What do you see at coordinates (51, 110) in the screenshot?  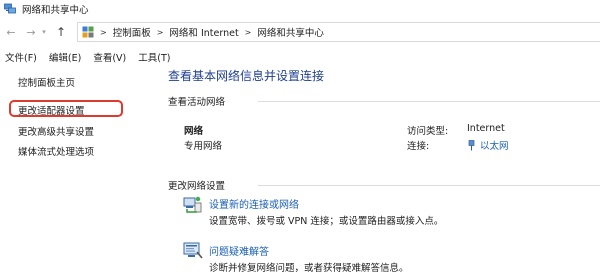 I see `sidebar-item-change-adapter-settings: 更改适配器设置` at bounding box center [51, 110].